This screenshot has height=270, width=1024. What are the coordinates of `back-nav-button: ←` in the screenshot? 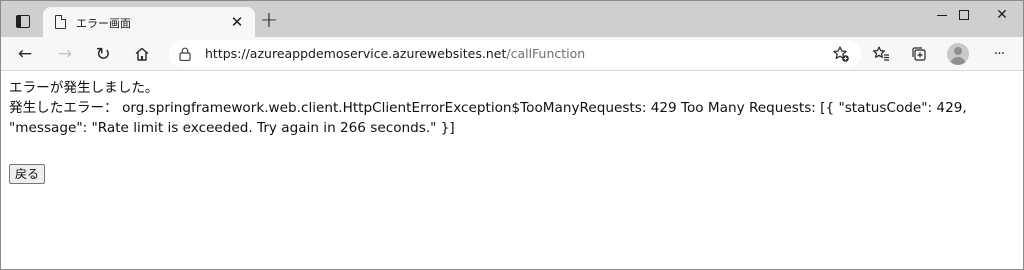 It's located at (25, 54).